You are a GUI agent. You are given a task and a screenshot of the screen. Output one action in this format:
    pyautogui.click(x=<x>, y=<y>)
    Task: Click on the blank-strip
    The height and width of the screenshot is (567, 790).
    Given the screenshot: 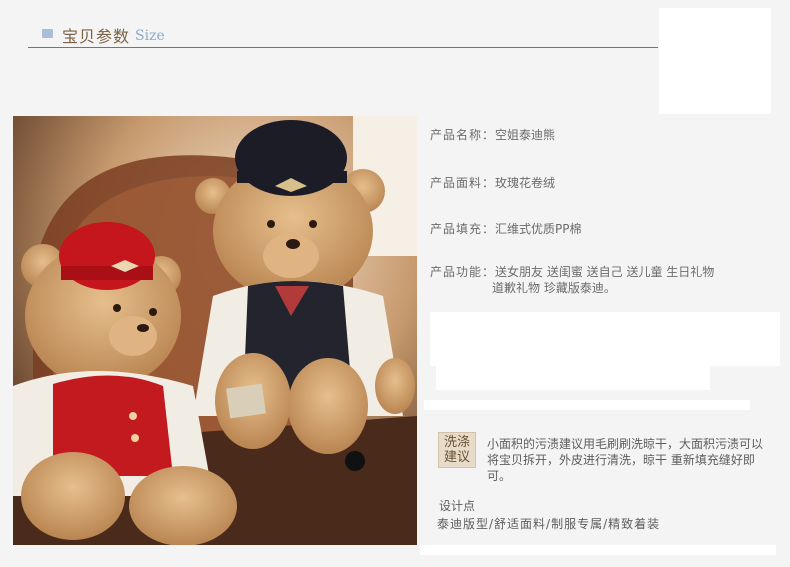 What is the action you would take?
    pyautogui.click(x=587, y=405)
    